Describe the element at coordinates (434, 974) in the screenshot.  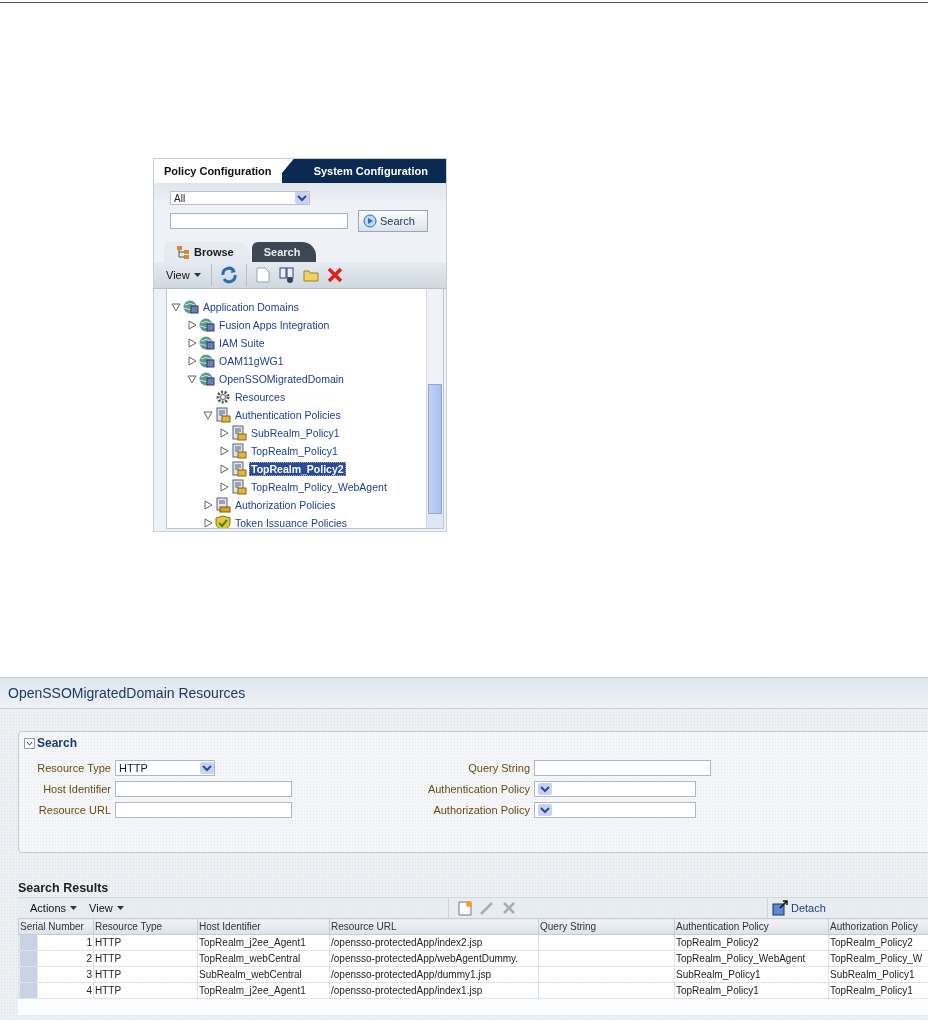
I see `table-cell: /opensso-protectedApp/dummy1.jsp` at that location.